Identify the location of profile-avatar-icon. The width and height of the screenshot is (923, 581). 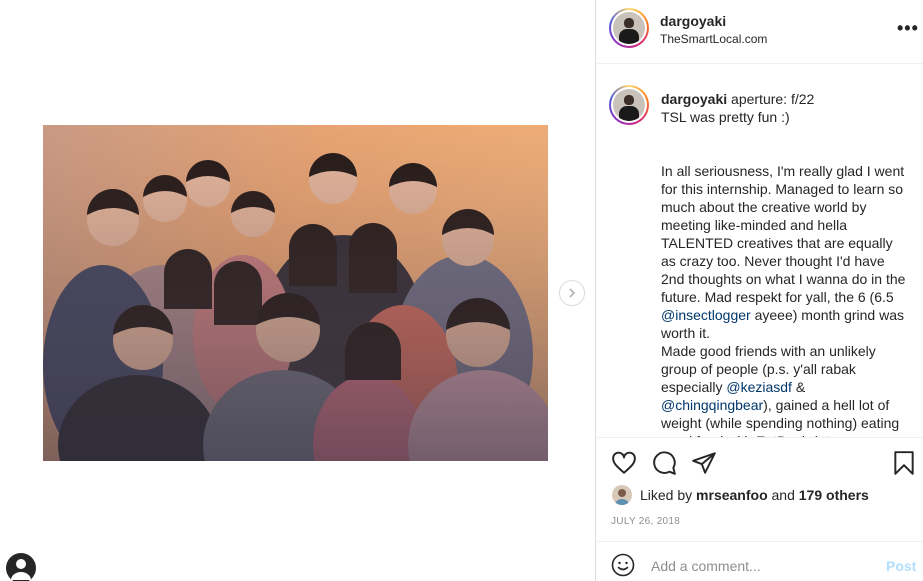
(21, 567).